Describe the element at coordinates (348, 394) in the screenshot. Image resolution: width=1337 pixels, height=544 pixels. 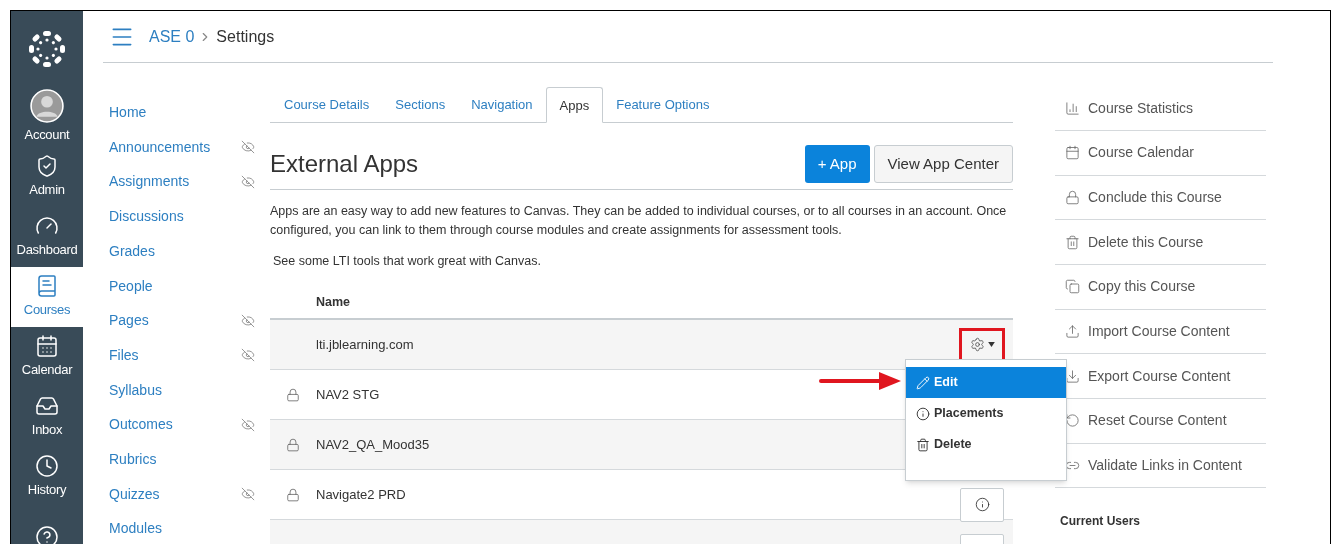
I see `app-name: NAV2 STG` at that location.